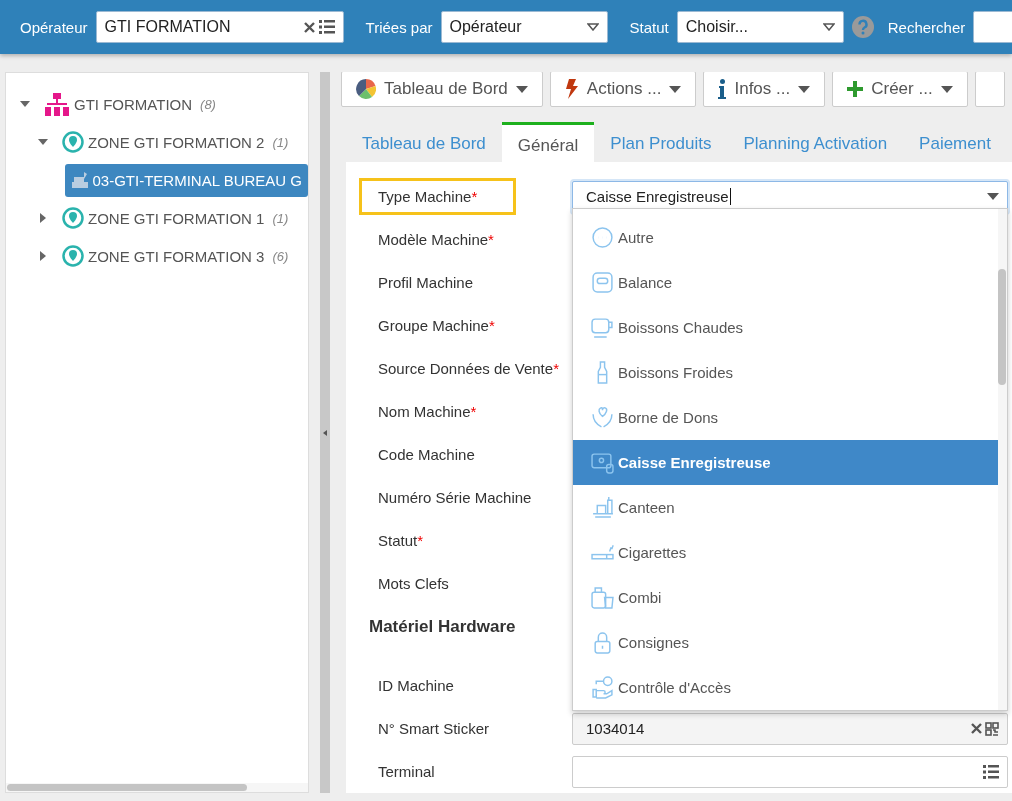  I want to click on field-label: Modèle Machine*, so click(436, 240).